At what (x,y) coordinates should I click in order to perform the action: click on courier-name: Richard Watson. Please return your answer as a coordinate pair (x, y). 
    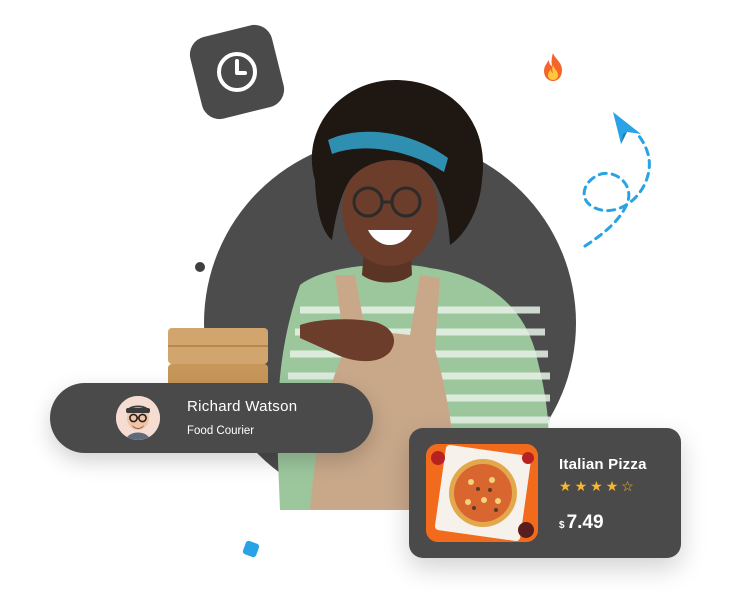
    Looking at the image, I should click on (242, 406).